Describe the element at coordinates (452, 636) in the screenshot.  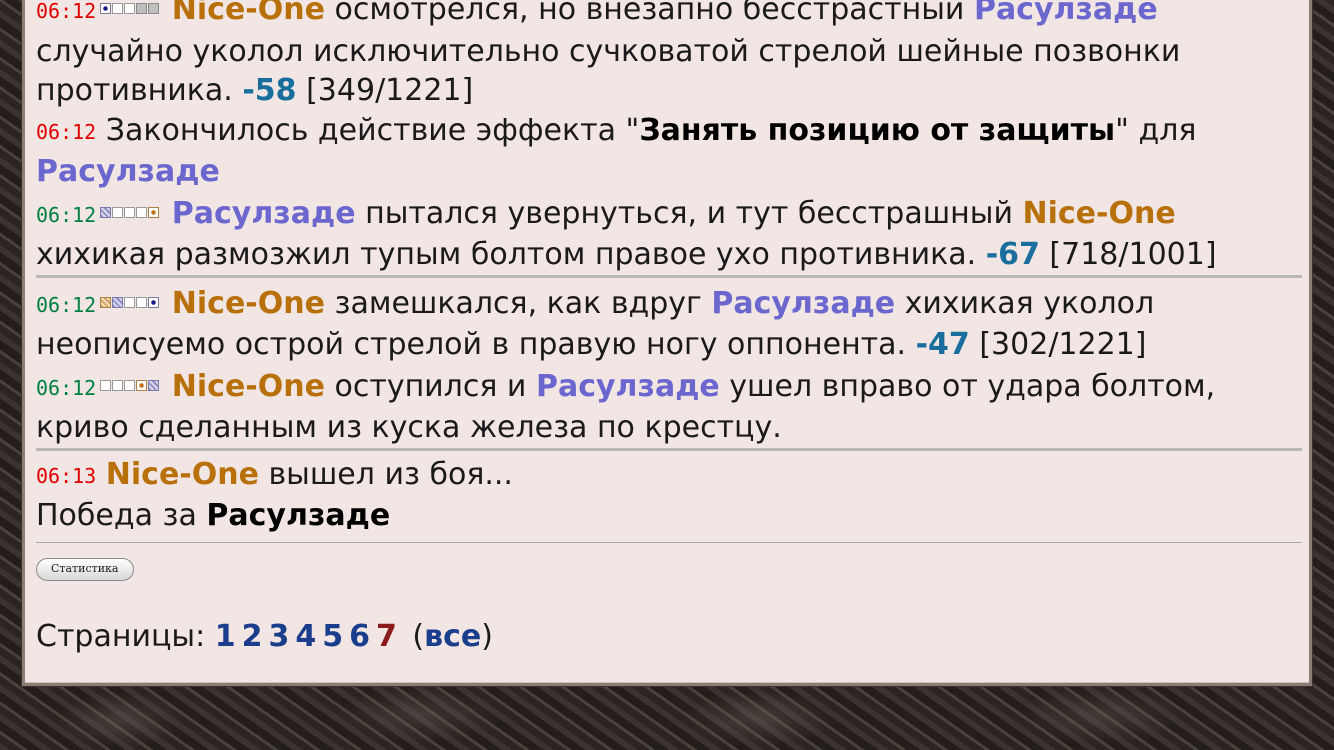
I see `page-link-all: все` at that location.